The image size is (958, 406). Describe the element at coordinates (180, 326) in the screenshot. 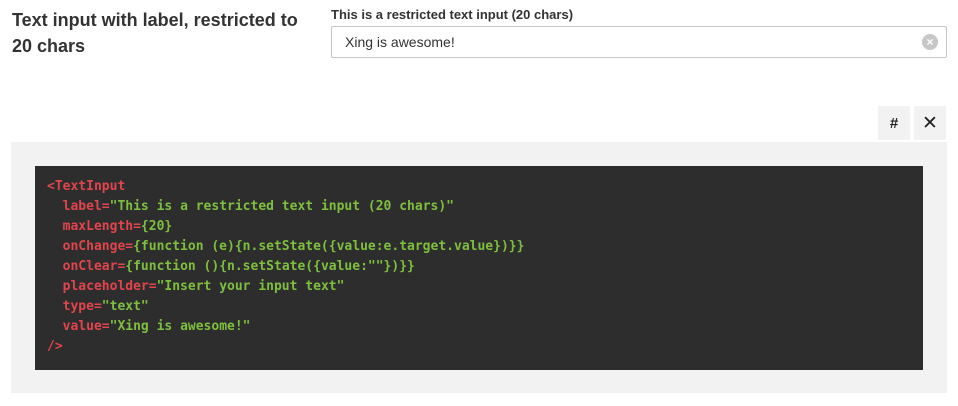

I see `code-attr-value: "Xing is awesome!"` at that location.